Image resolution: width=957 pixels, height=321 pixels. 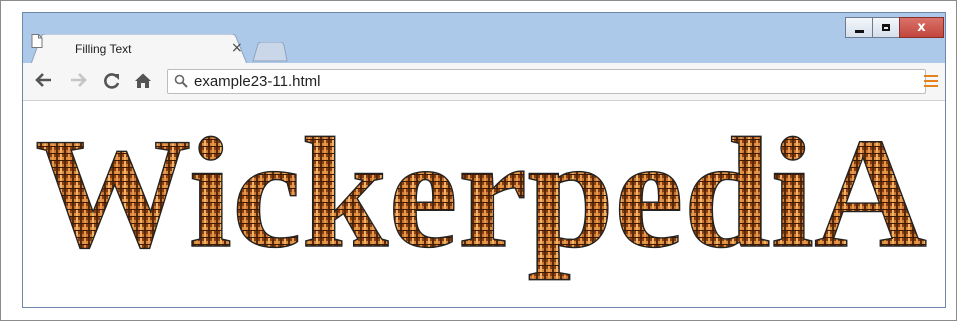 I want to click on browser-toolbar: example23-11.html, so click(x=484, y=82).